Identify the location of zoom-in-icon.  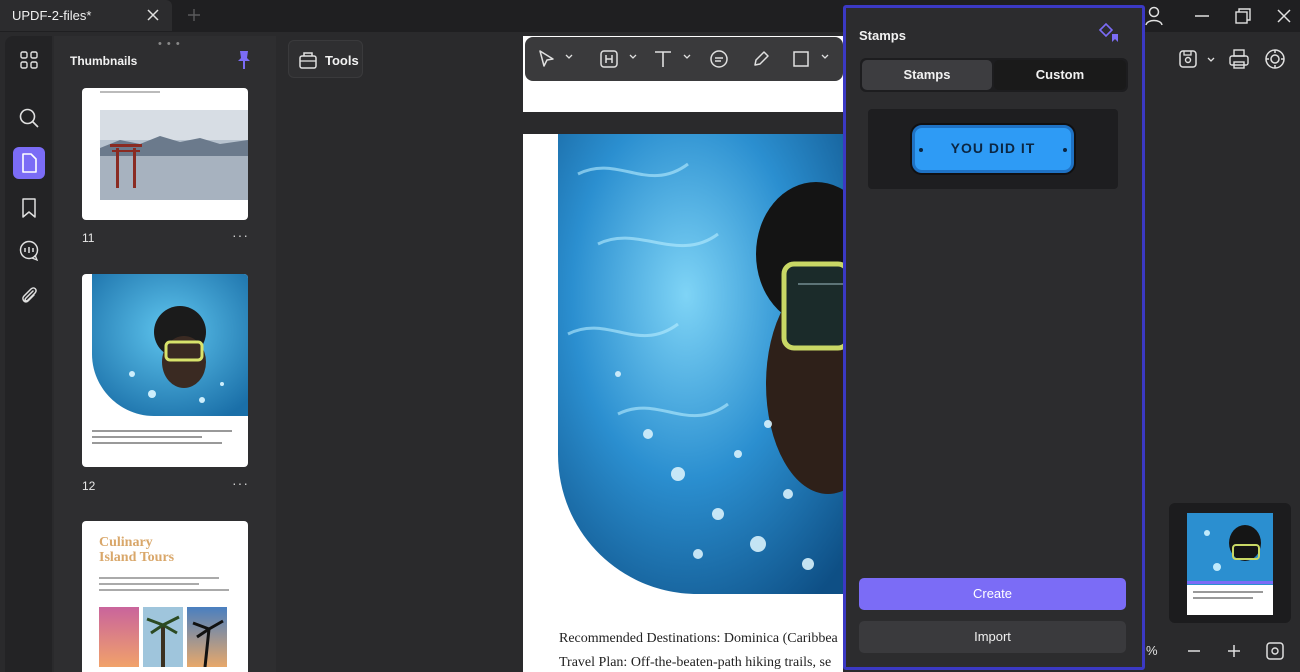
(1234, 651).